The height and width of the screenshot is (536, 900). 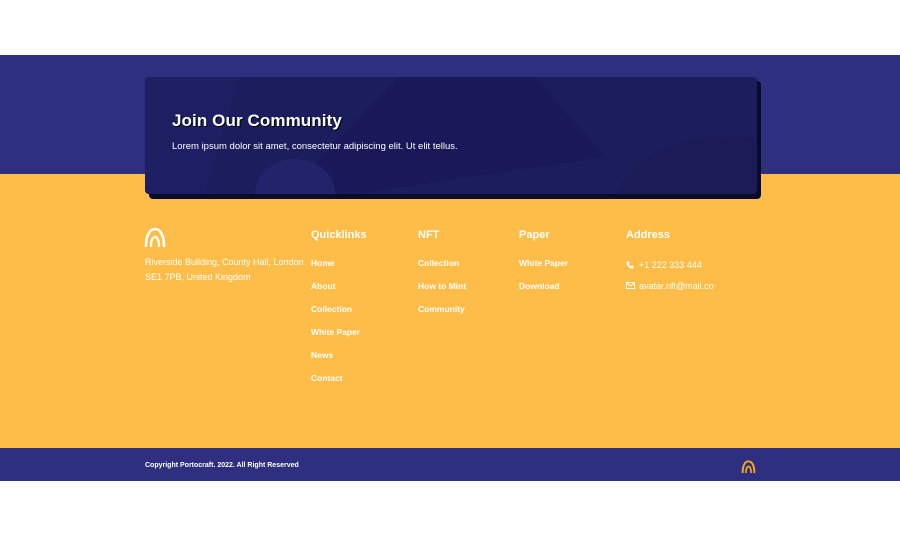 I want to click on nft-link-community: Community, so click(x=442, y=315).